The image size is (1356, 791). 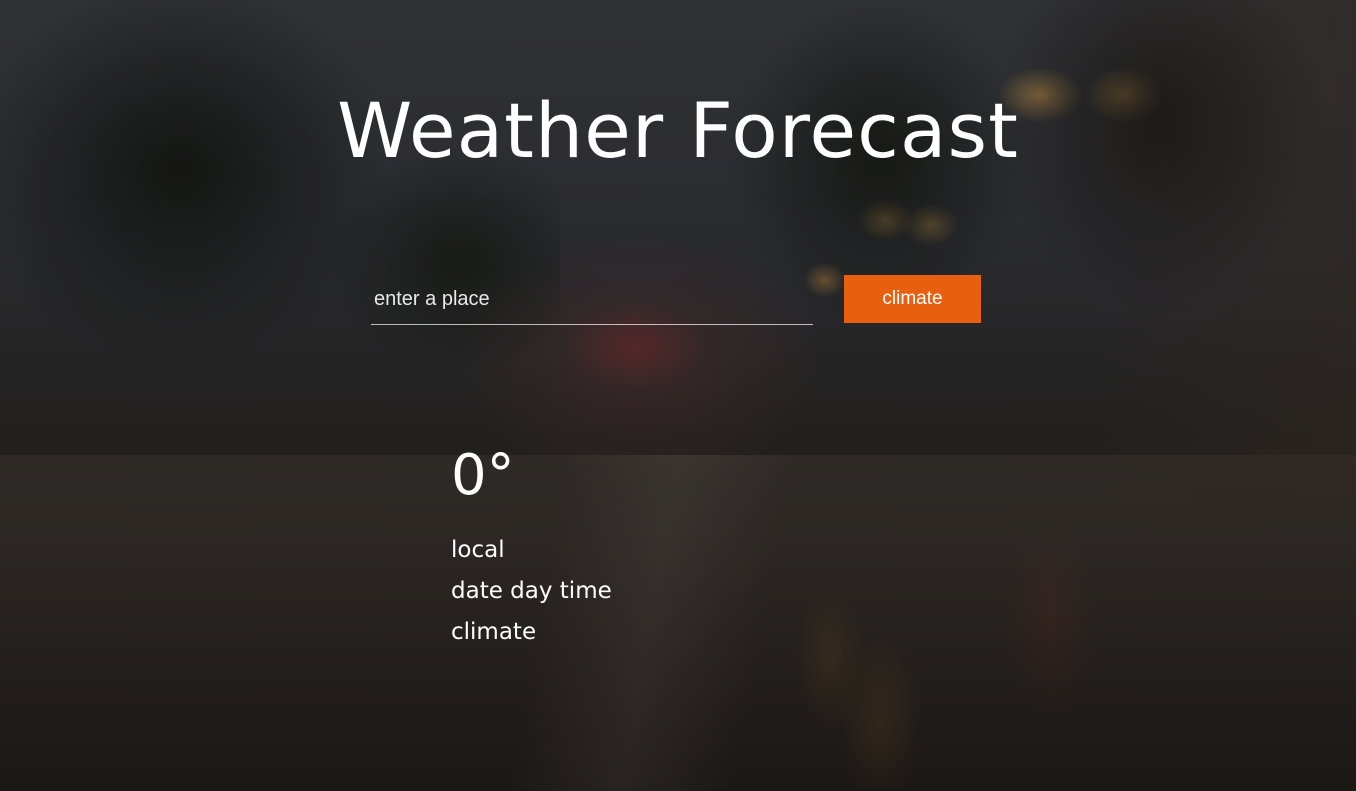 I want to click on weather-info: 0° local date day time climate, so click(x=601, y=546).